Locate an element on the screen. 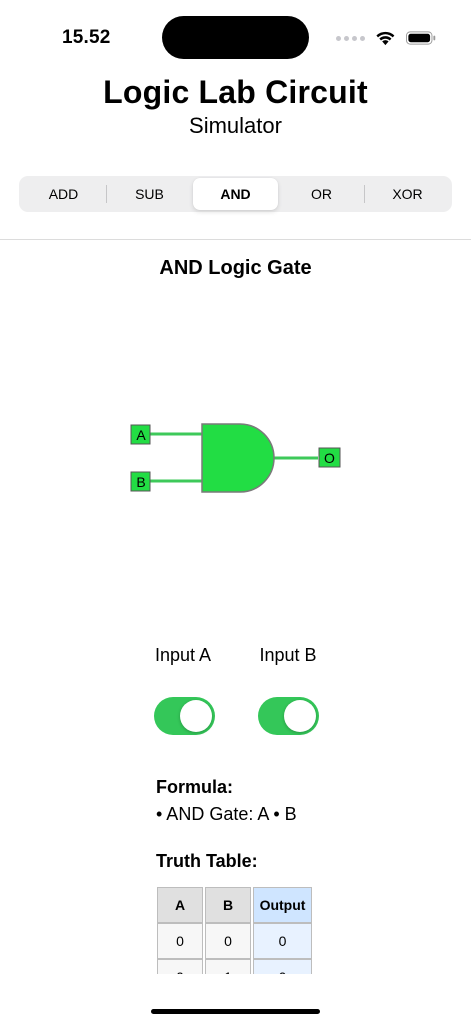  truth-table-container: A B Output 0 0 0 0 1 0 is located at coordinates (235, 930).